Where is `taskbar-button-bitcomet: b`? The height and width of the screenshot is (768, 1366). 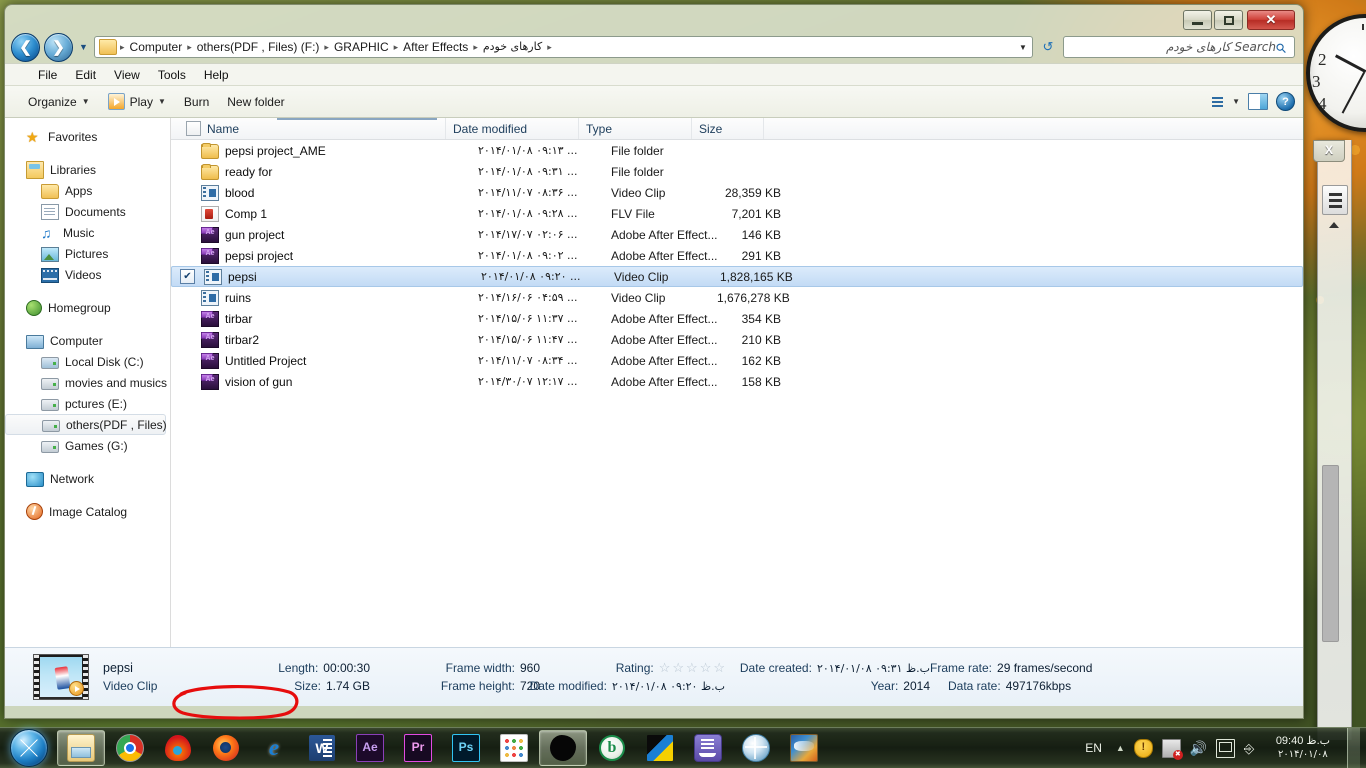
taskbar-button-bitcomet: b is located at coordinates (612, 748).